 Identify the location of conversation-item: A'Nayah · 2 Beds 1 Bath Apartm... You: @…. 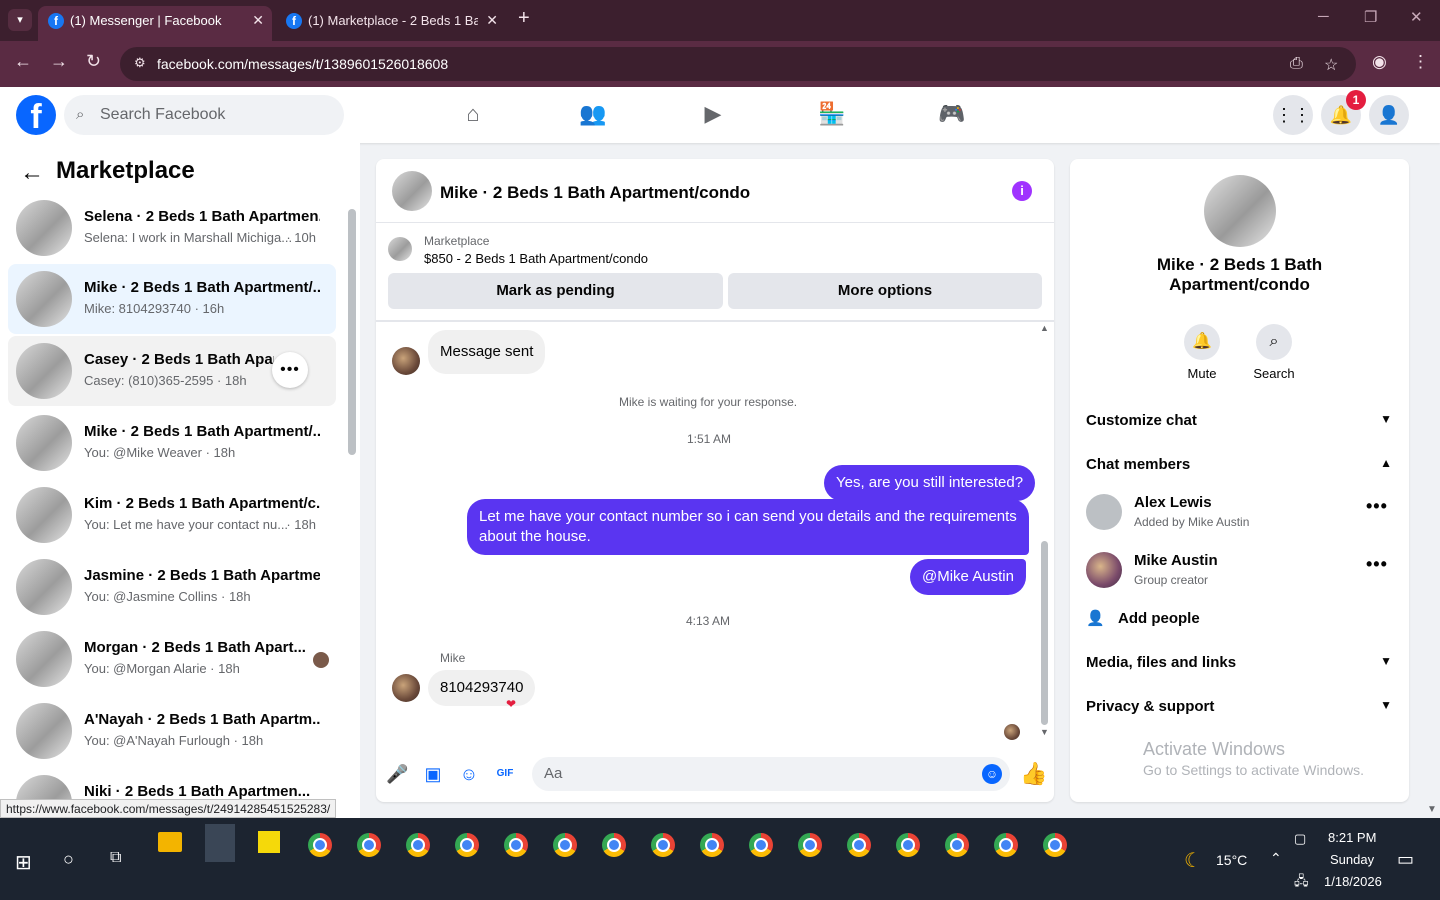
(172, 731).